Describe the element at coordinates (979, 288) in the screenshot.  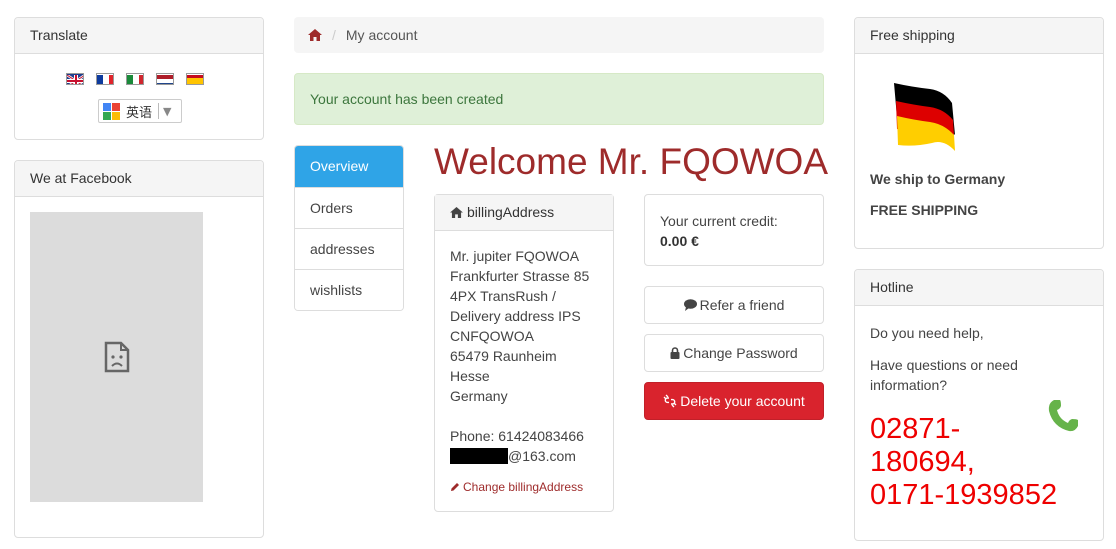
I see `hotline-title: Hotline` at that location.